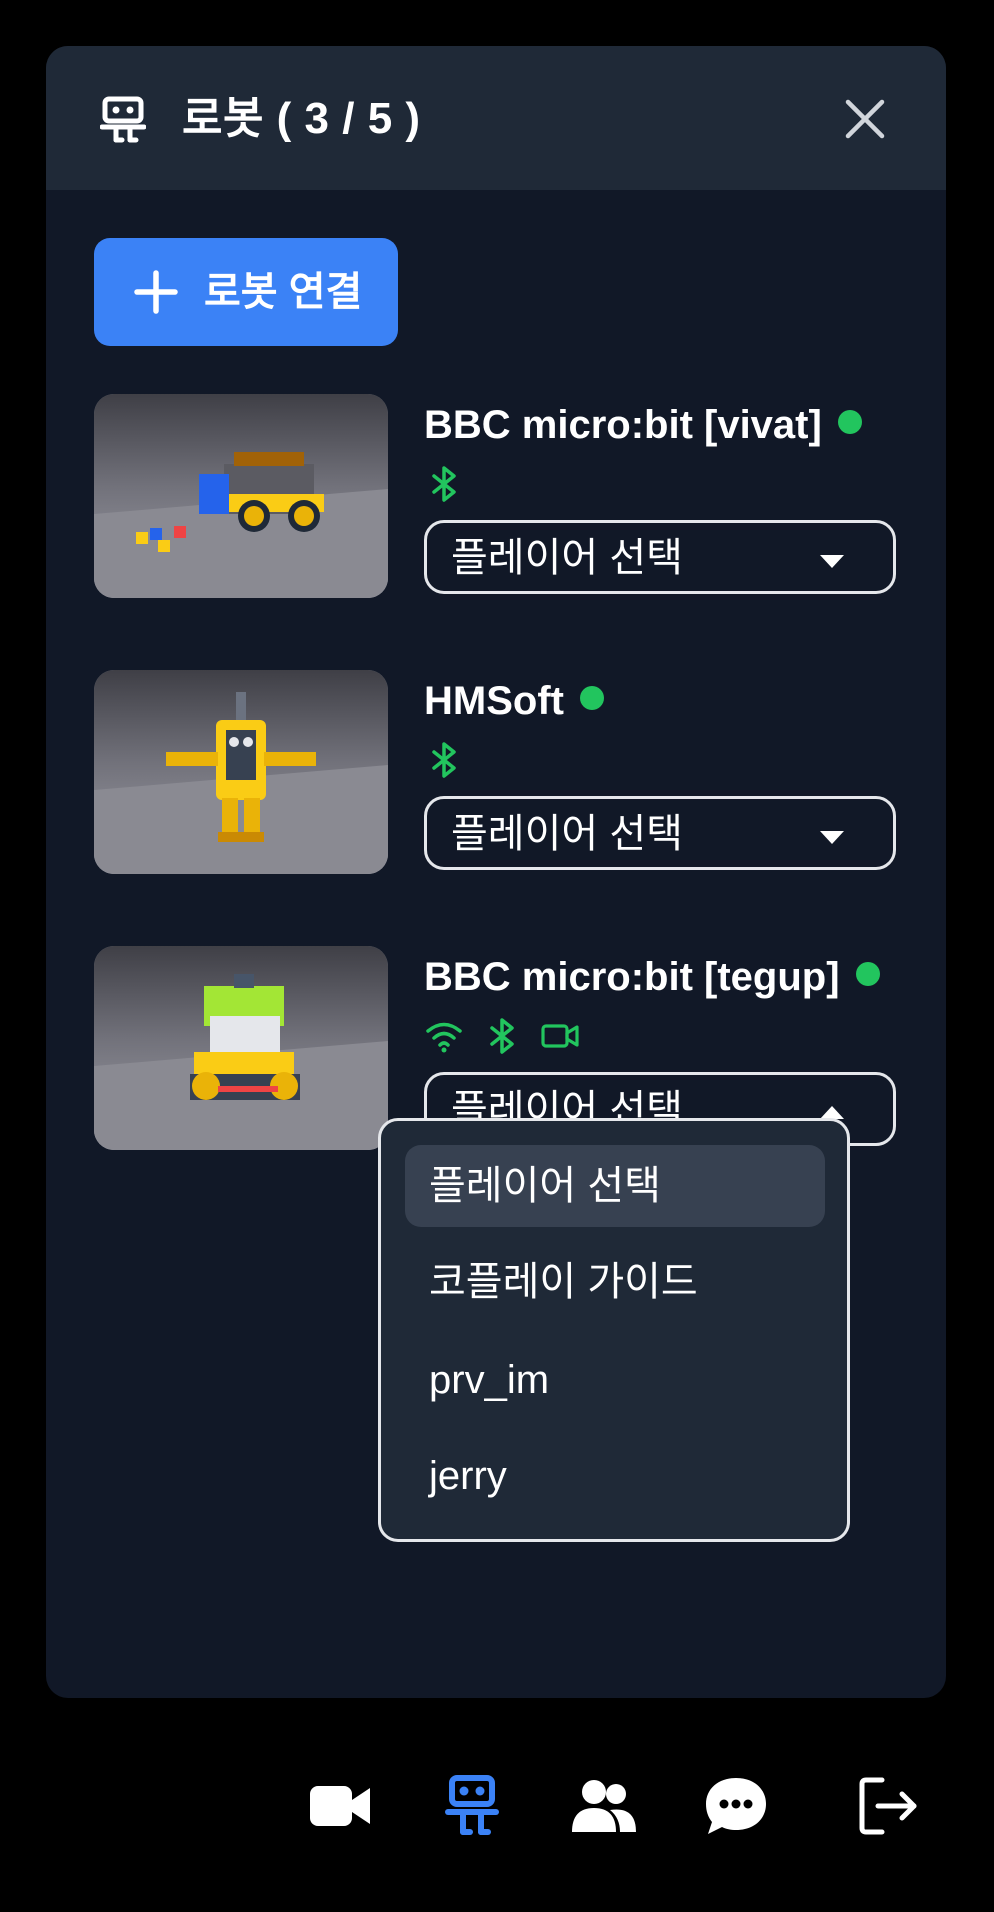 The image size is (994, 1912). I want to click on bottom-nav, so click(497, 1806).